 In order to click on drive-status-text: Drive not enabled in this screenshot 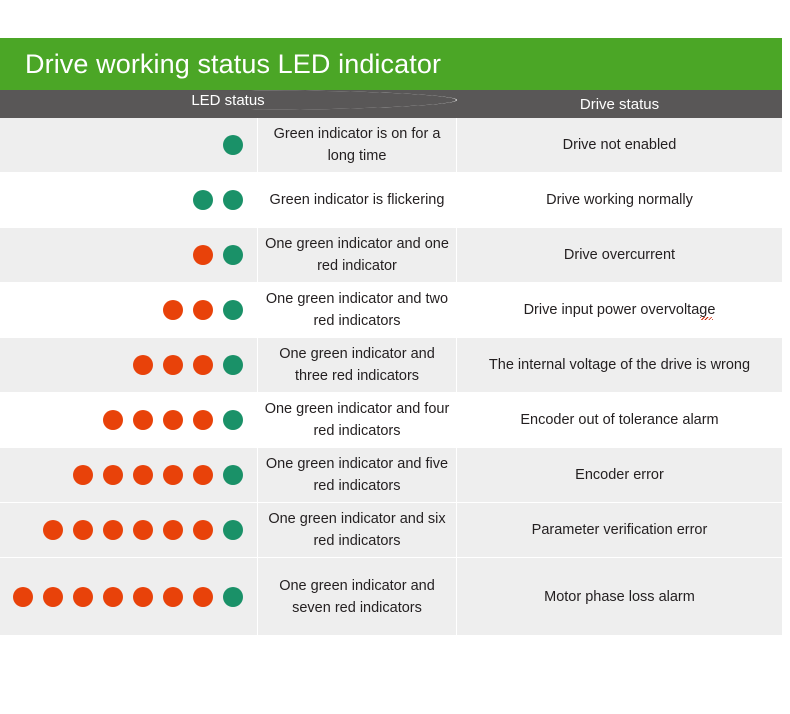, I will do `click(619, 145)`.